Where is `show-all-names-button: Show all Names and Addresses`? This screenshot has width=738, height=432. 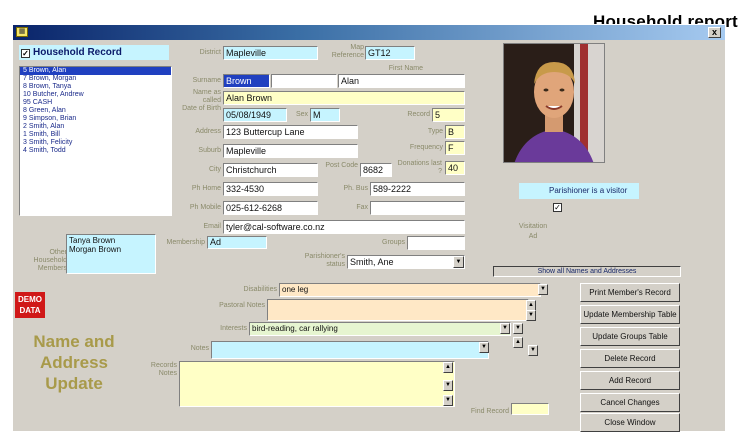 show-all-names-button: Show all Names and Addresses is located at coordinates (587, 271).